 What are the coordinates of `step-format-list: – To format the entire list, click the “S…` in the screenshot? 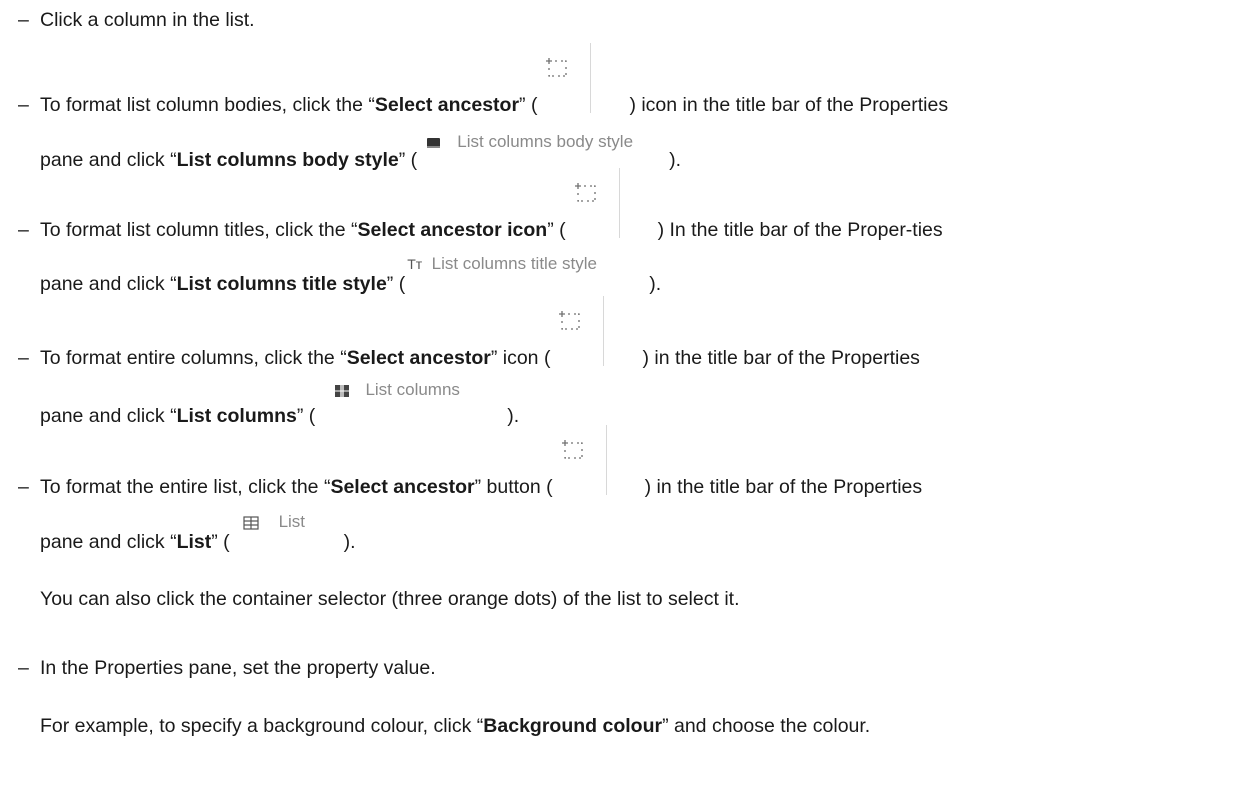 It's located at (623, 462).